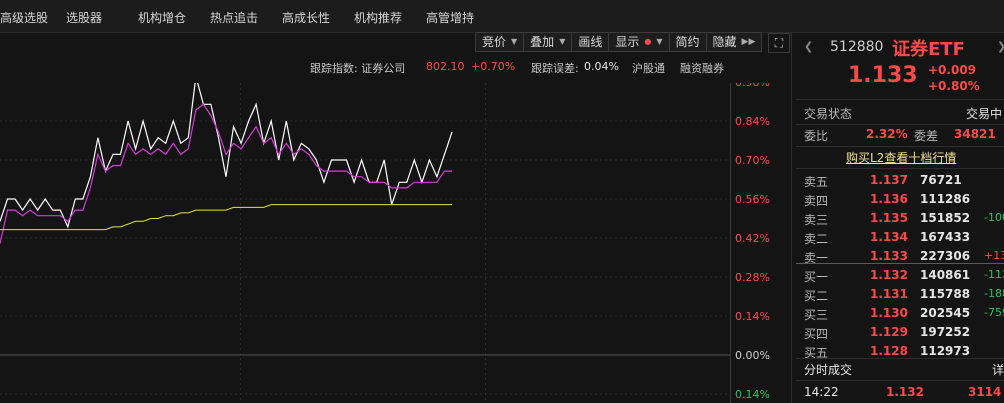 The width and height of the screenshot is (1004, 403). Describe the element at coordinates (945, 218) in the screenshot. I see `level-volume: 151852` at that location.